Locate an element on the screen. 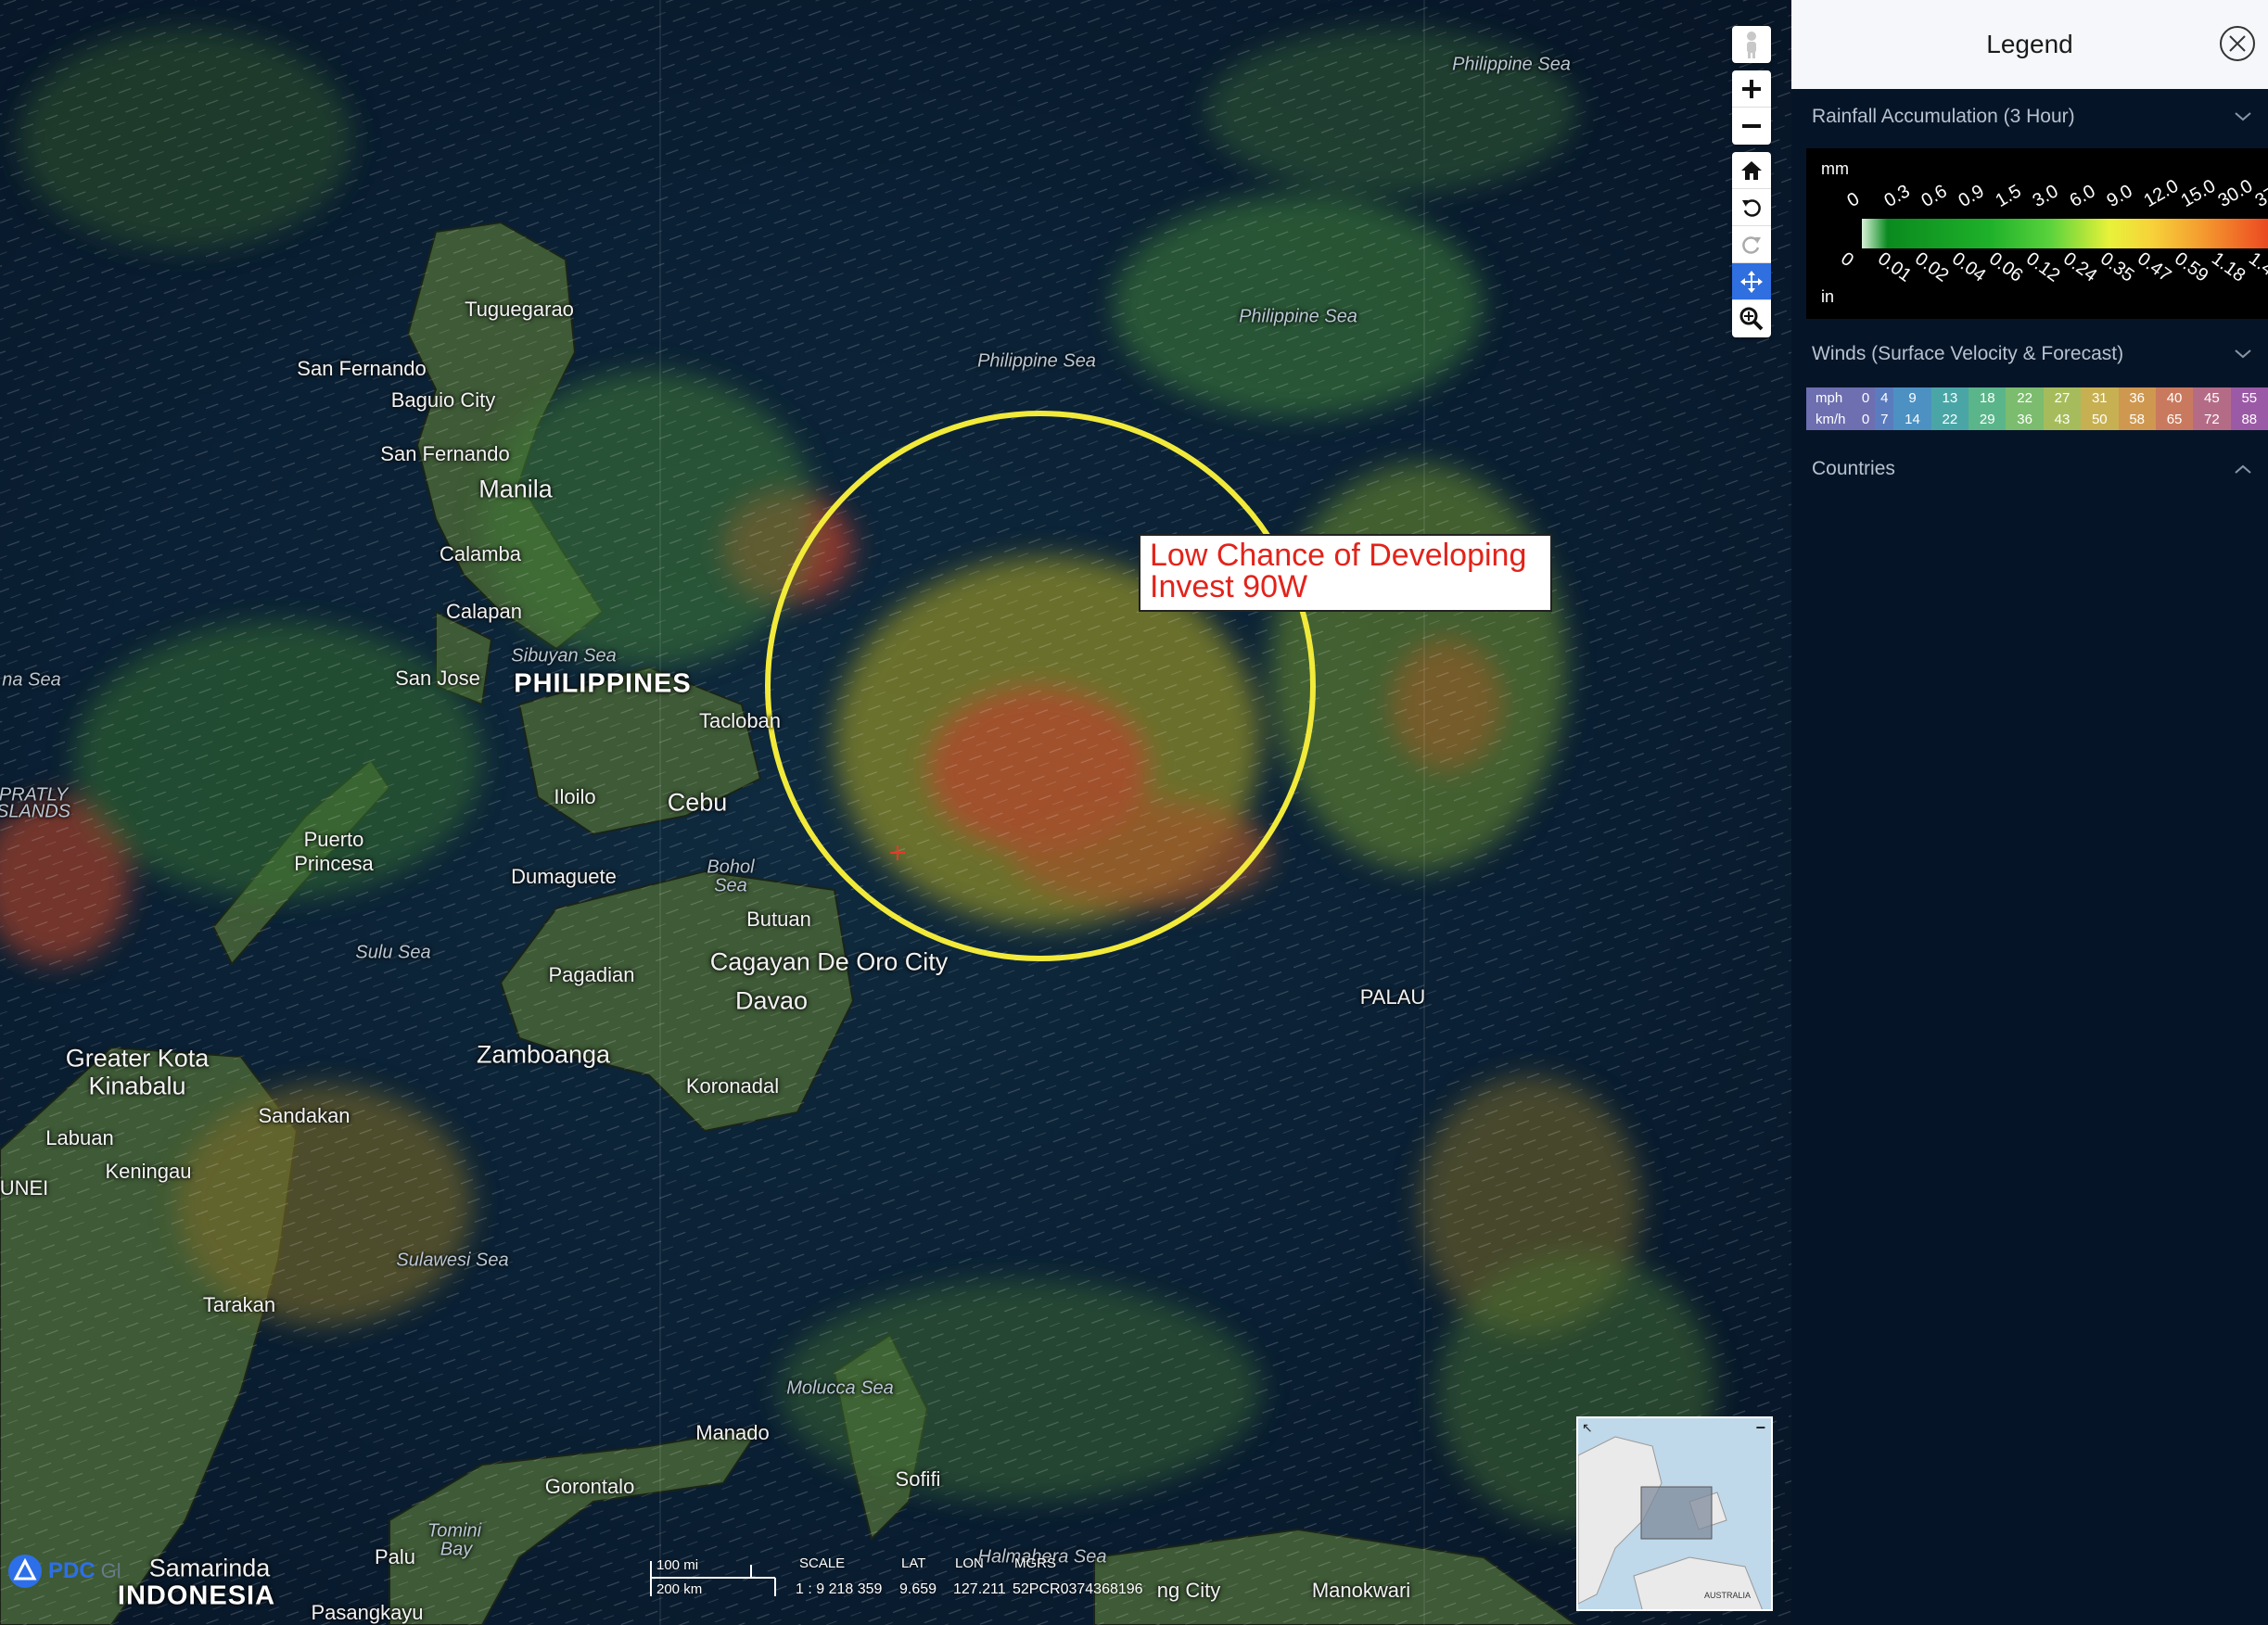 The height and width of the screenshot is (1625, 2268). rainfall-mm-tick: 0.9 is located at coordinates (1971, 196).